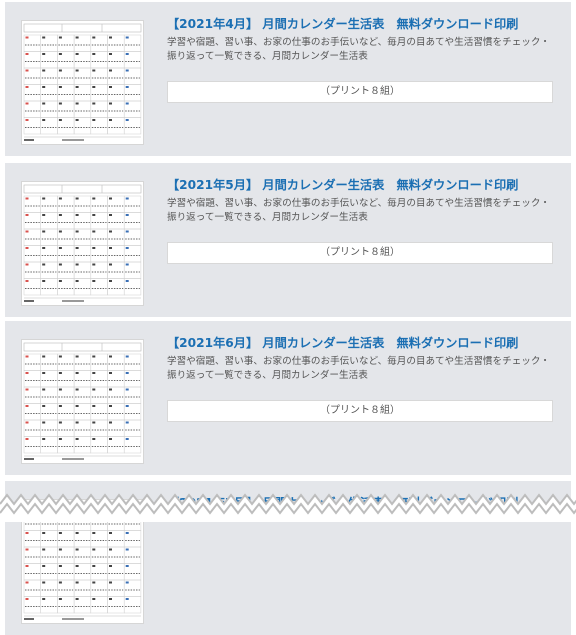 The width and height of the screenshot is (576, 635). What do you see at coordinates (364, 24) in the screenshot?
I see `article-title-link: 【2021年4月】 月間カレンダー生活表 無料ダウンロード印刷` at bounding box center [364, 24].